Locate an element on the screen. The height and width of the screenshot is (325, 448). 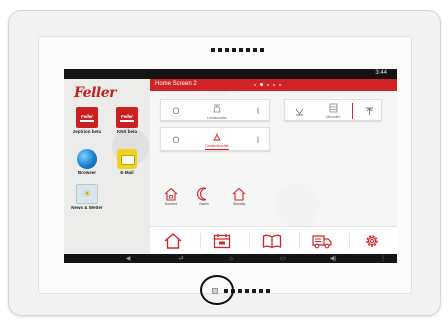
scene-standby-button: Standby is located at coordinates (239, 196).